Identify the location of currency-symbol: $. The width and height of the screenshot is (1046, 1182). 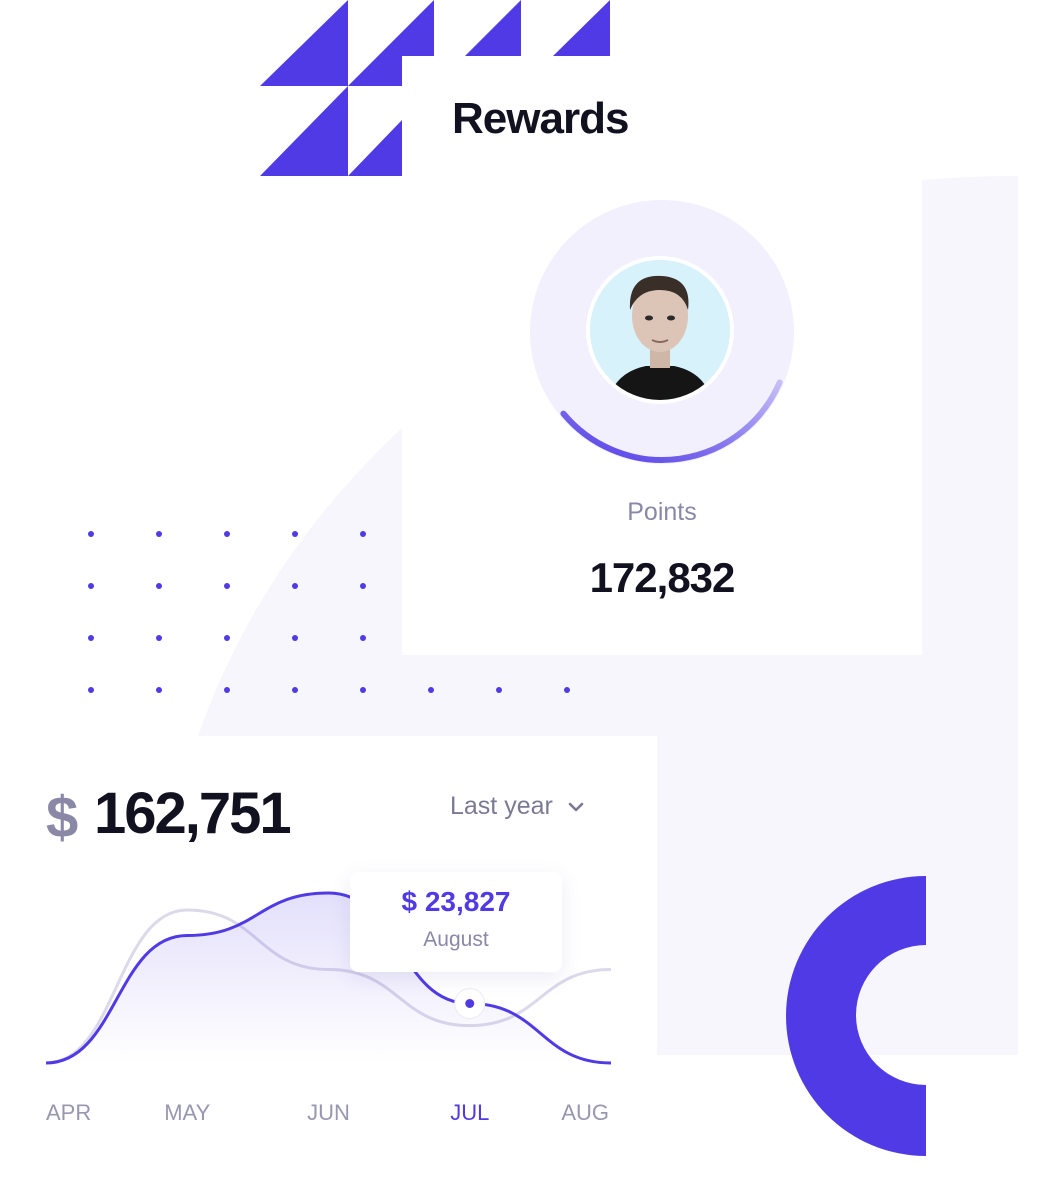
(62, 817).